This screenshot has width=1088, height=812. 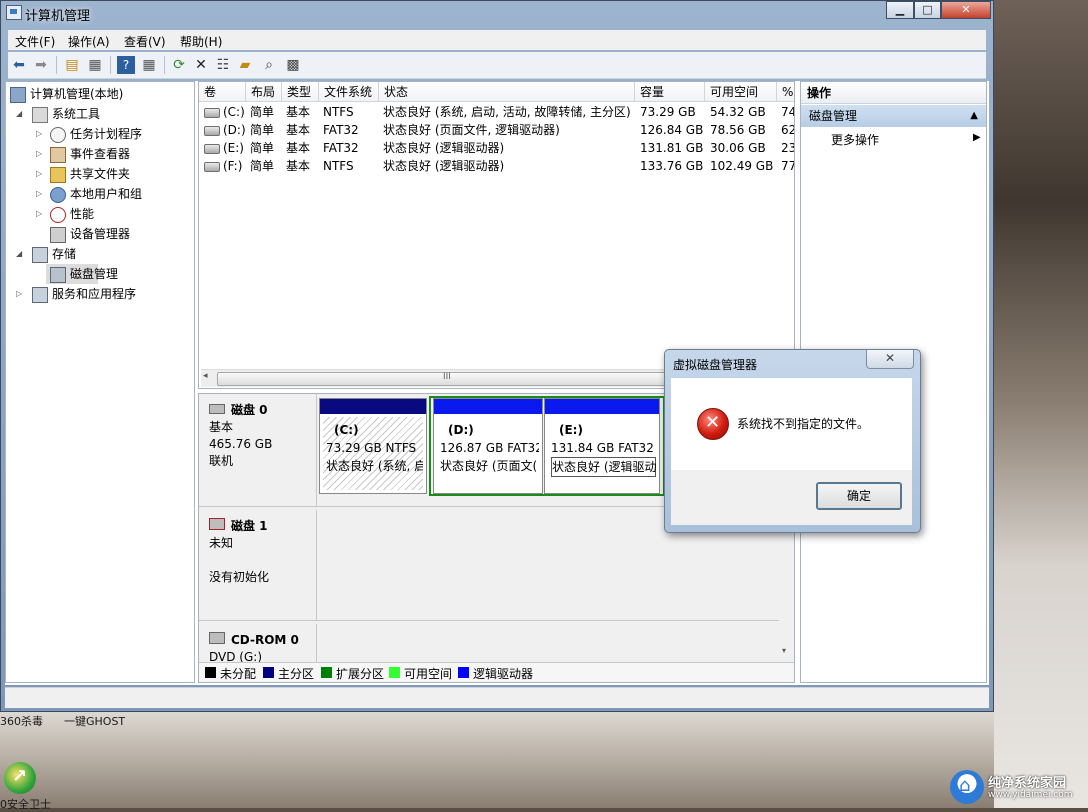 What do you see at coordinates (497, 40) in the screenshot?
I see `menu-bar: 文件(F) 操作(A) 查看(V) 帮助(H)` at bounding box center [497, 40].